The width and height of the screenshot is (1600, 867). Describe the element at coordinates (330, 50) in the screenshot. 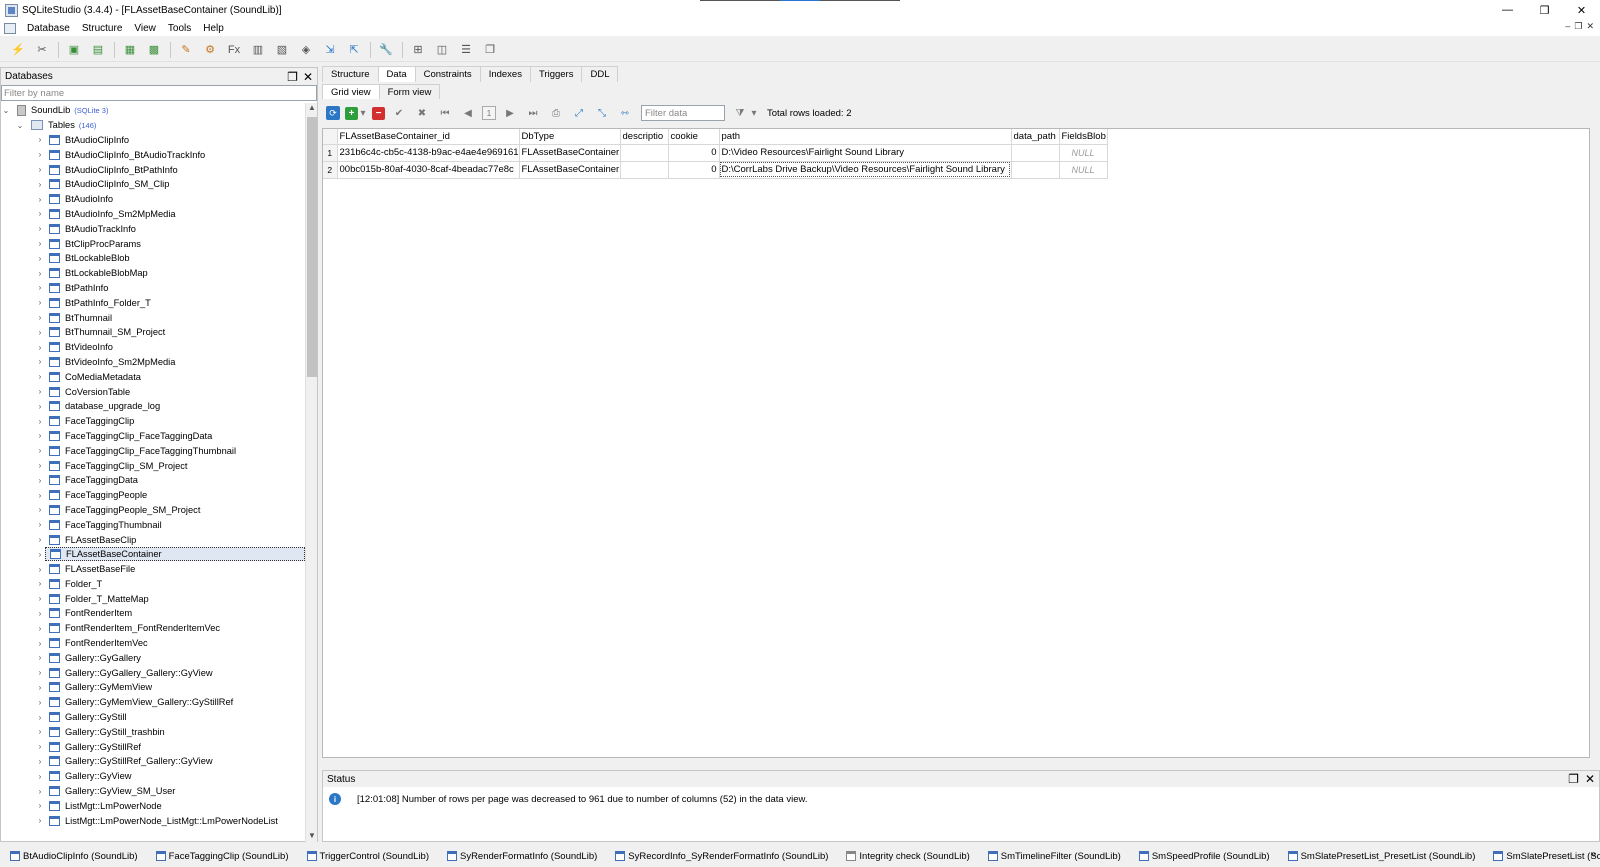

I see `import-icon: ⇲` at that location.